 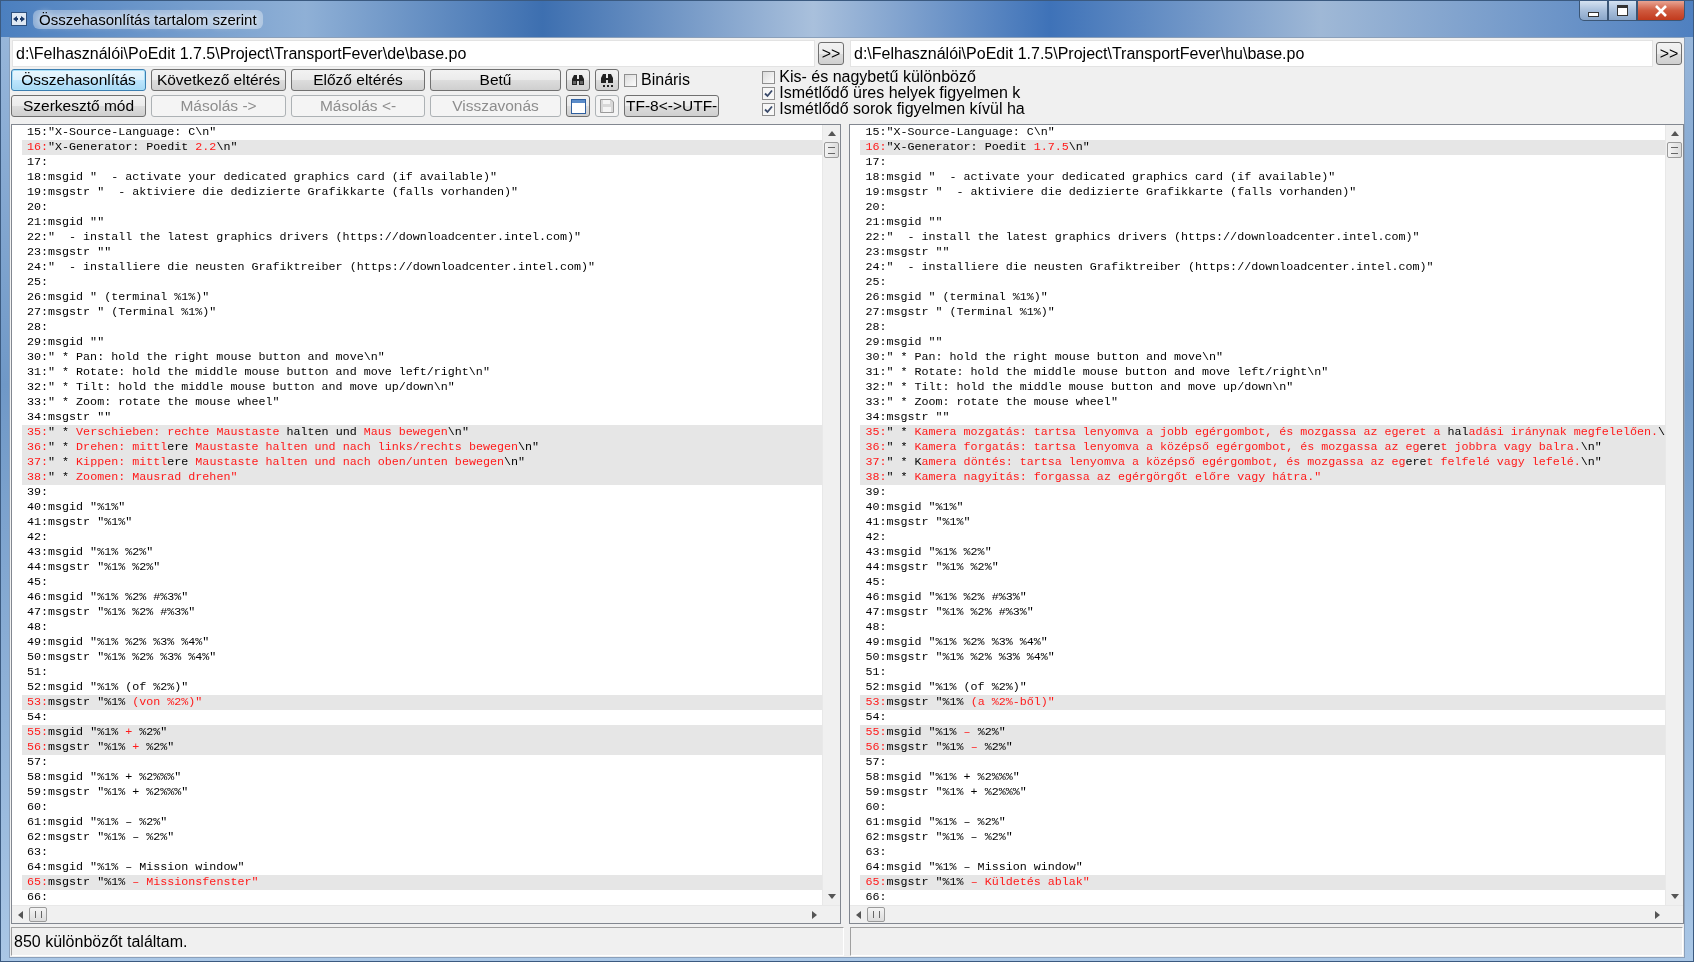 What do you see at coordinates (19, 19) in the screenshot?
I see `app-icon` at bounding box center [19, 19].